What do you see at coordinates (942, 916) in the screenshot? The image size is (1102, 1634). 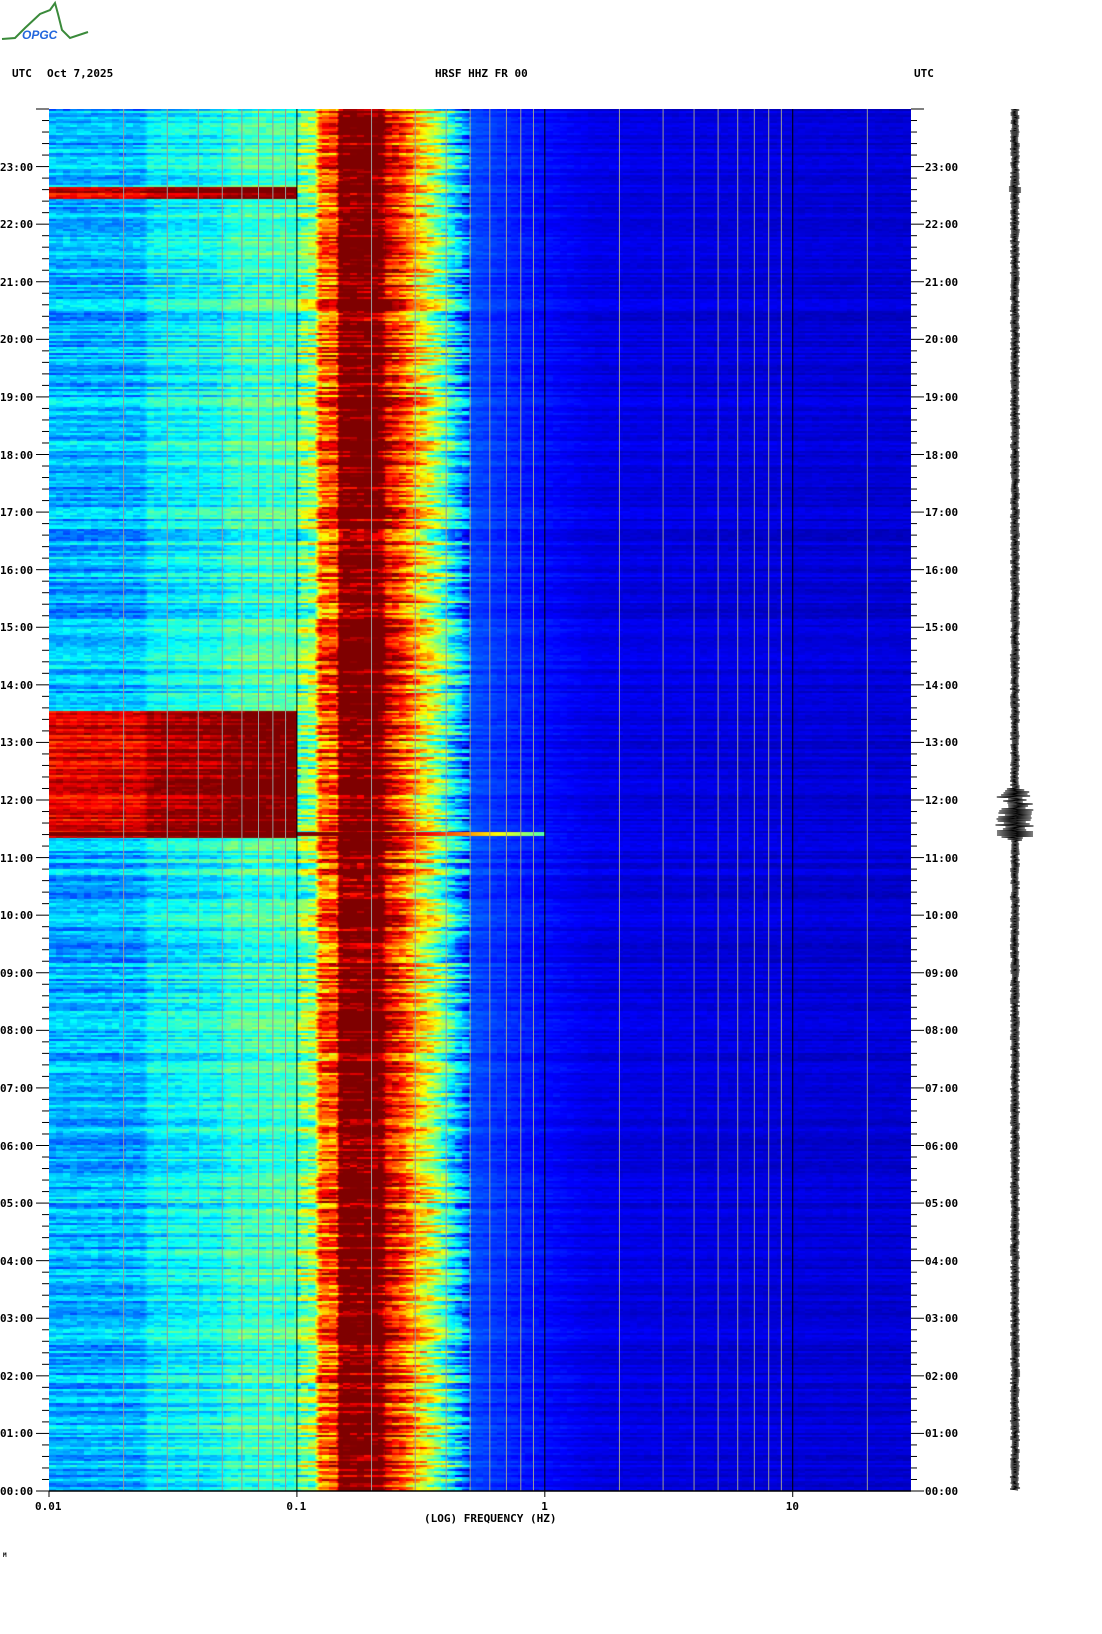 I see `y-tick-label-right: 10:00` at bounding box center [942, 916].